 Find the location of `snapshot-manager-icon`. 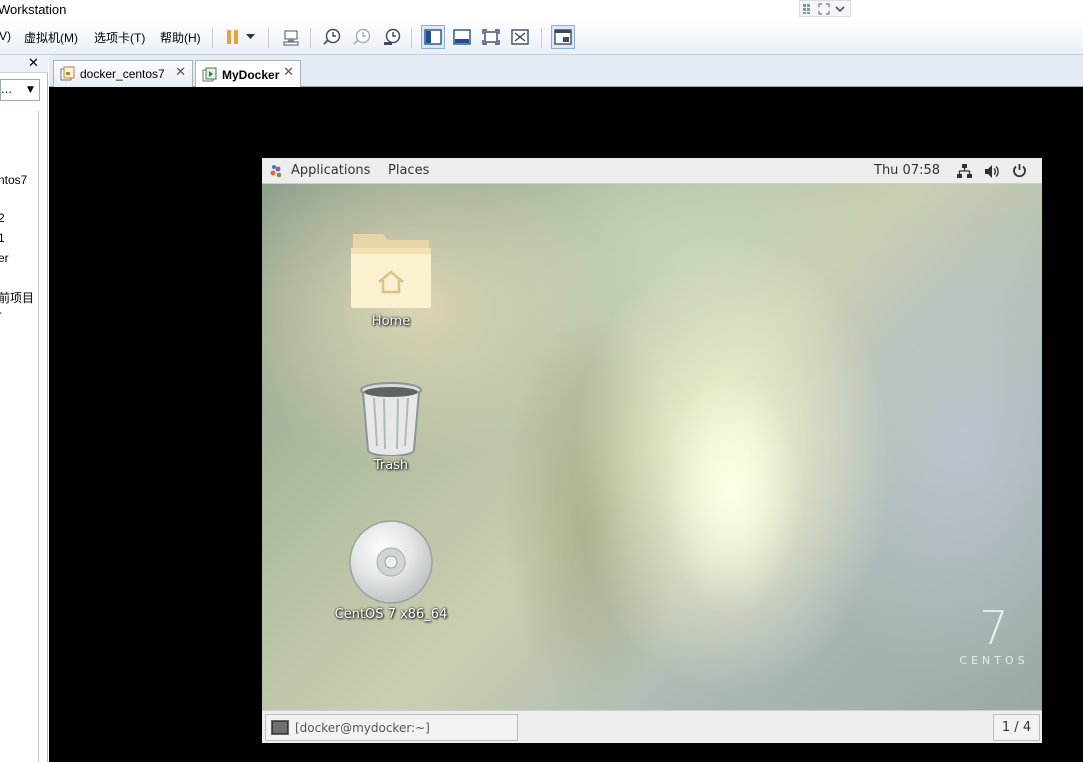

snapshot-manager-icon is located at coordinates (392, 36).